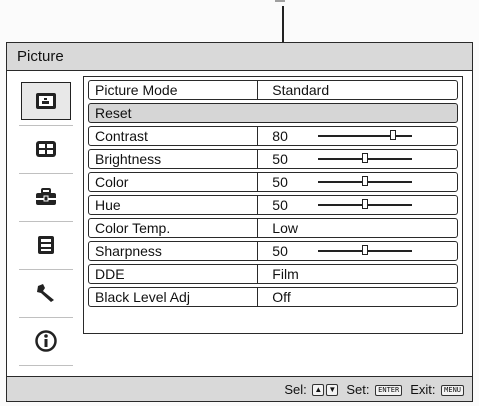 The width and height of the screenshot is (479, 406). Describe the element at coordinates (142, 297) in the screenshot. I see `setting-label: Black Level Adj` at that location.